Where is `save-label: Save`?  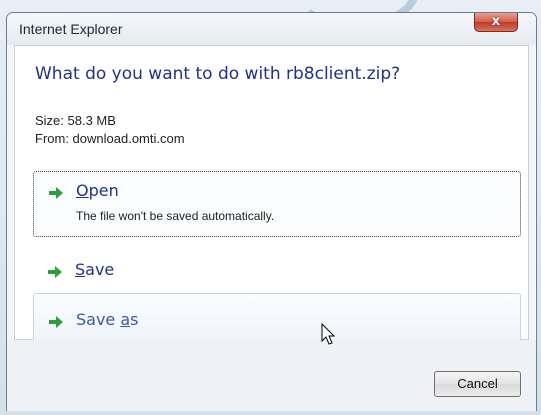 save-label: Save is located at coordinates (95, 269).